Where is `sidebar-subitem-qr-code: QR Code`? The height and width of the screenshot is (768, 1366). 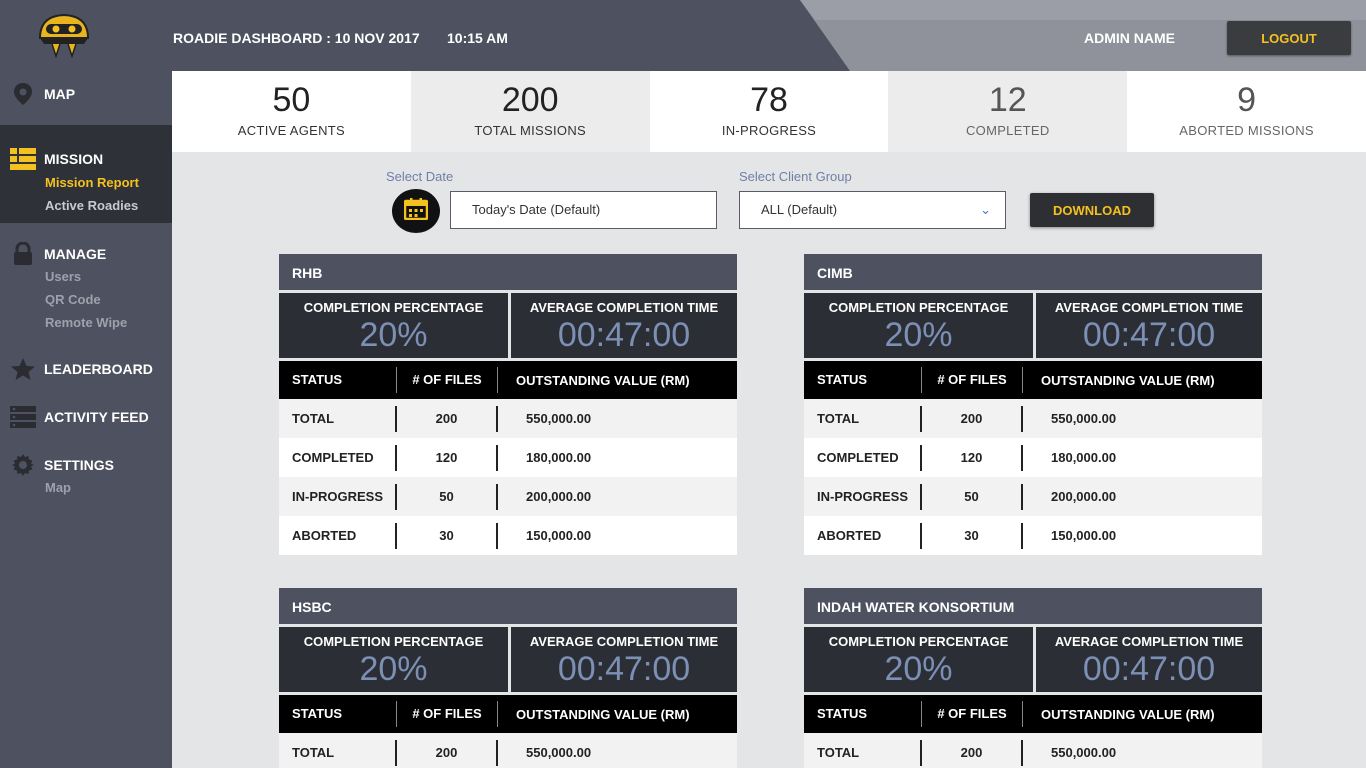
sidebar-subitem-qr-code: QR Code is located at coordinates (86, 299).